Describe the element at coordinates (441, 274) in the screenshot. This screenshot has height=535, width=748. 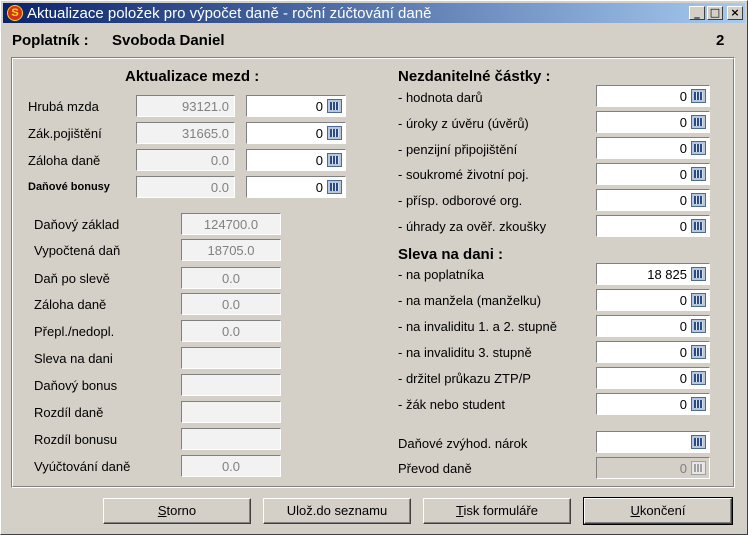
I see `discount-label: - na poplatníka` at that location.